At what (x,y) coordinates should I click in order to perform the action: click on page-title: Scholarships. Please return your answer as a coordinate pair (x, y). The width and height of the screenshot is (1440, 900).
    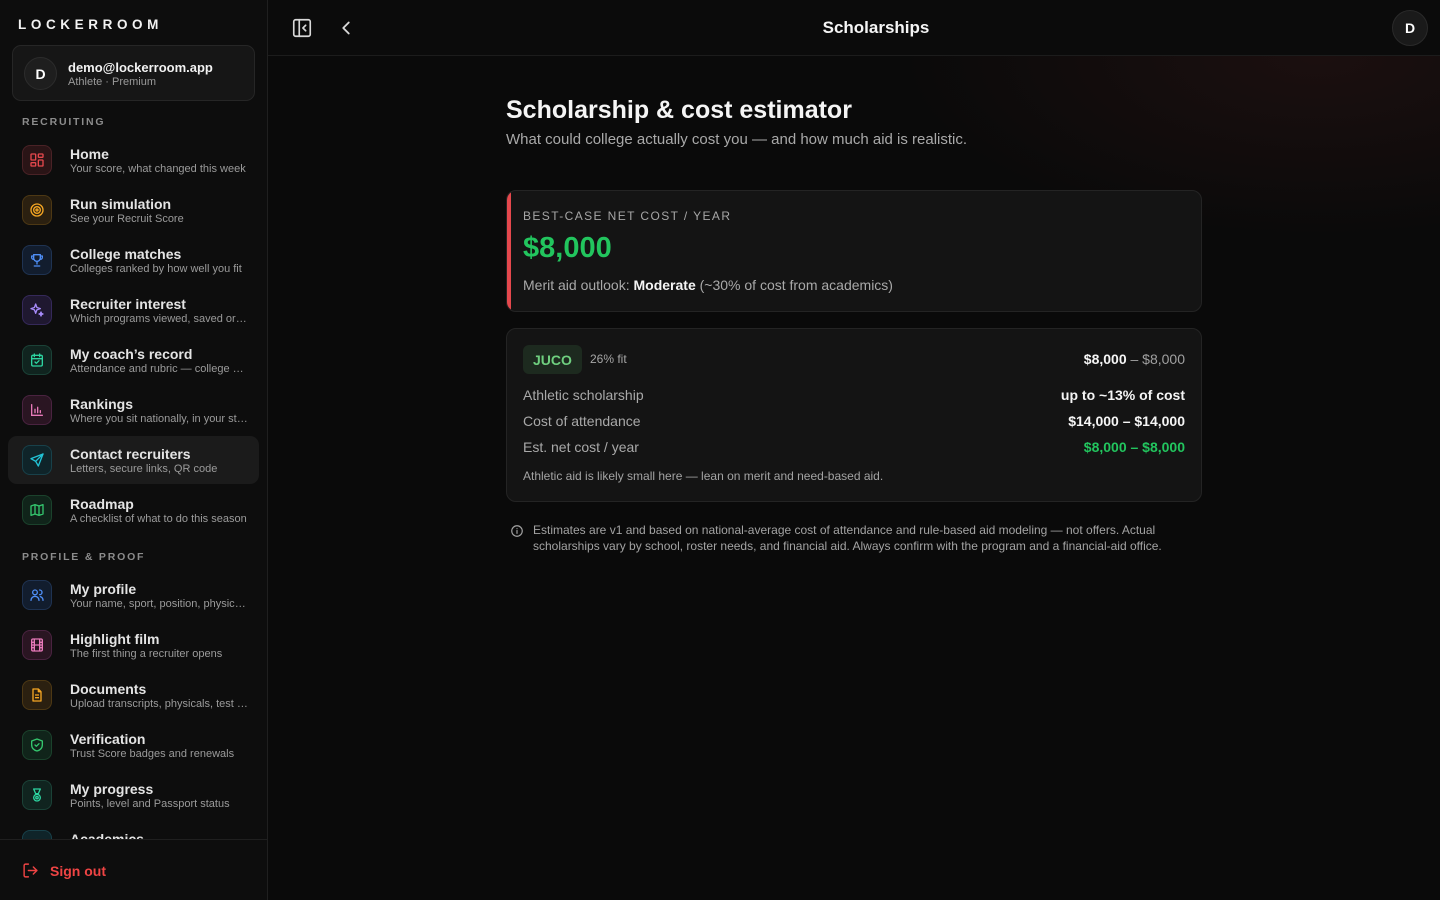
    Looking at the image, I should click on (876, 27).